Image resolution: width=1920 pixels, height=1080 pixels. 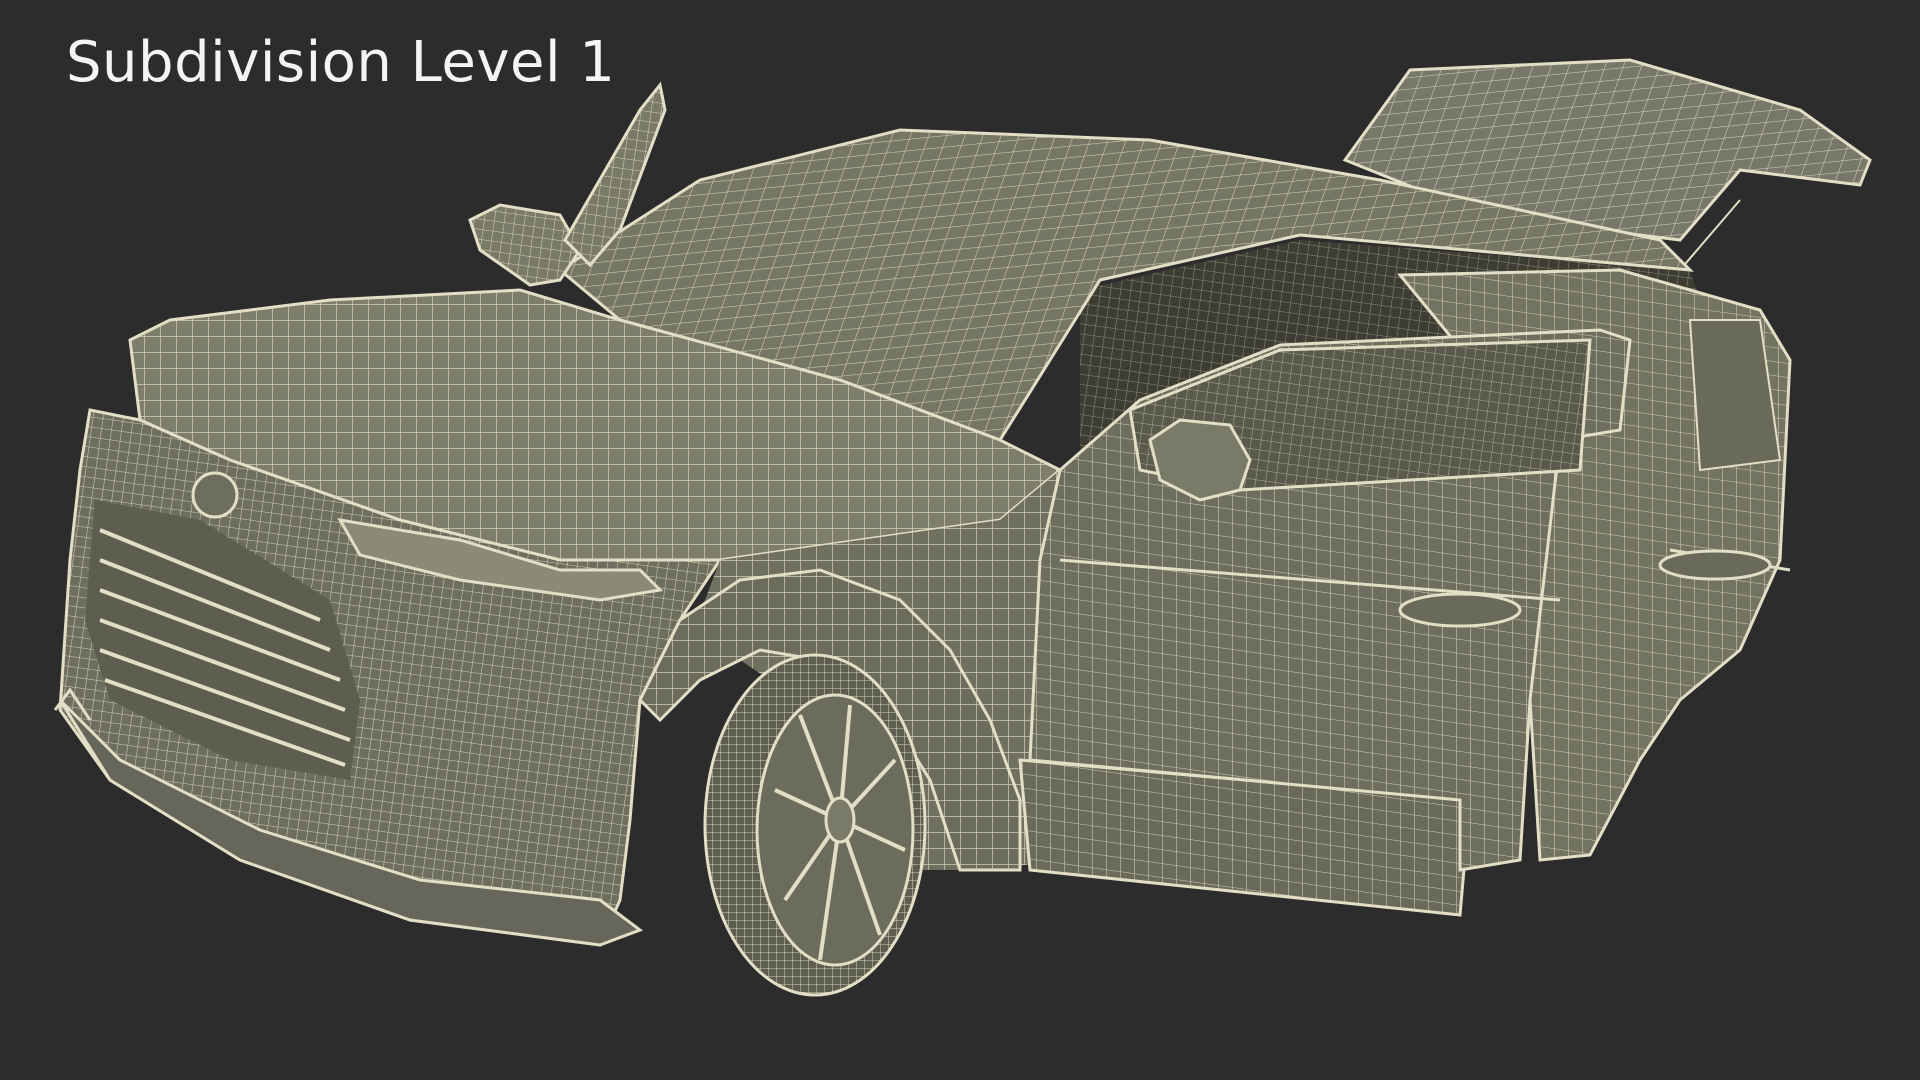 What do you see at coordinates (1460, 610) in the screenshot?
I see `front-door-handle` at bounding box center [1460, 610].